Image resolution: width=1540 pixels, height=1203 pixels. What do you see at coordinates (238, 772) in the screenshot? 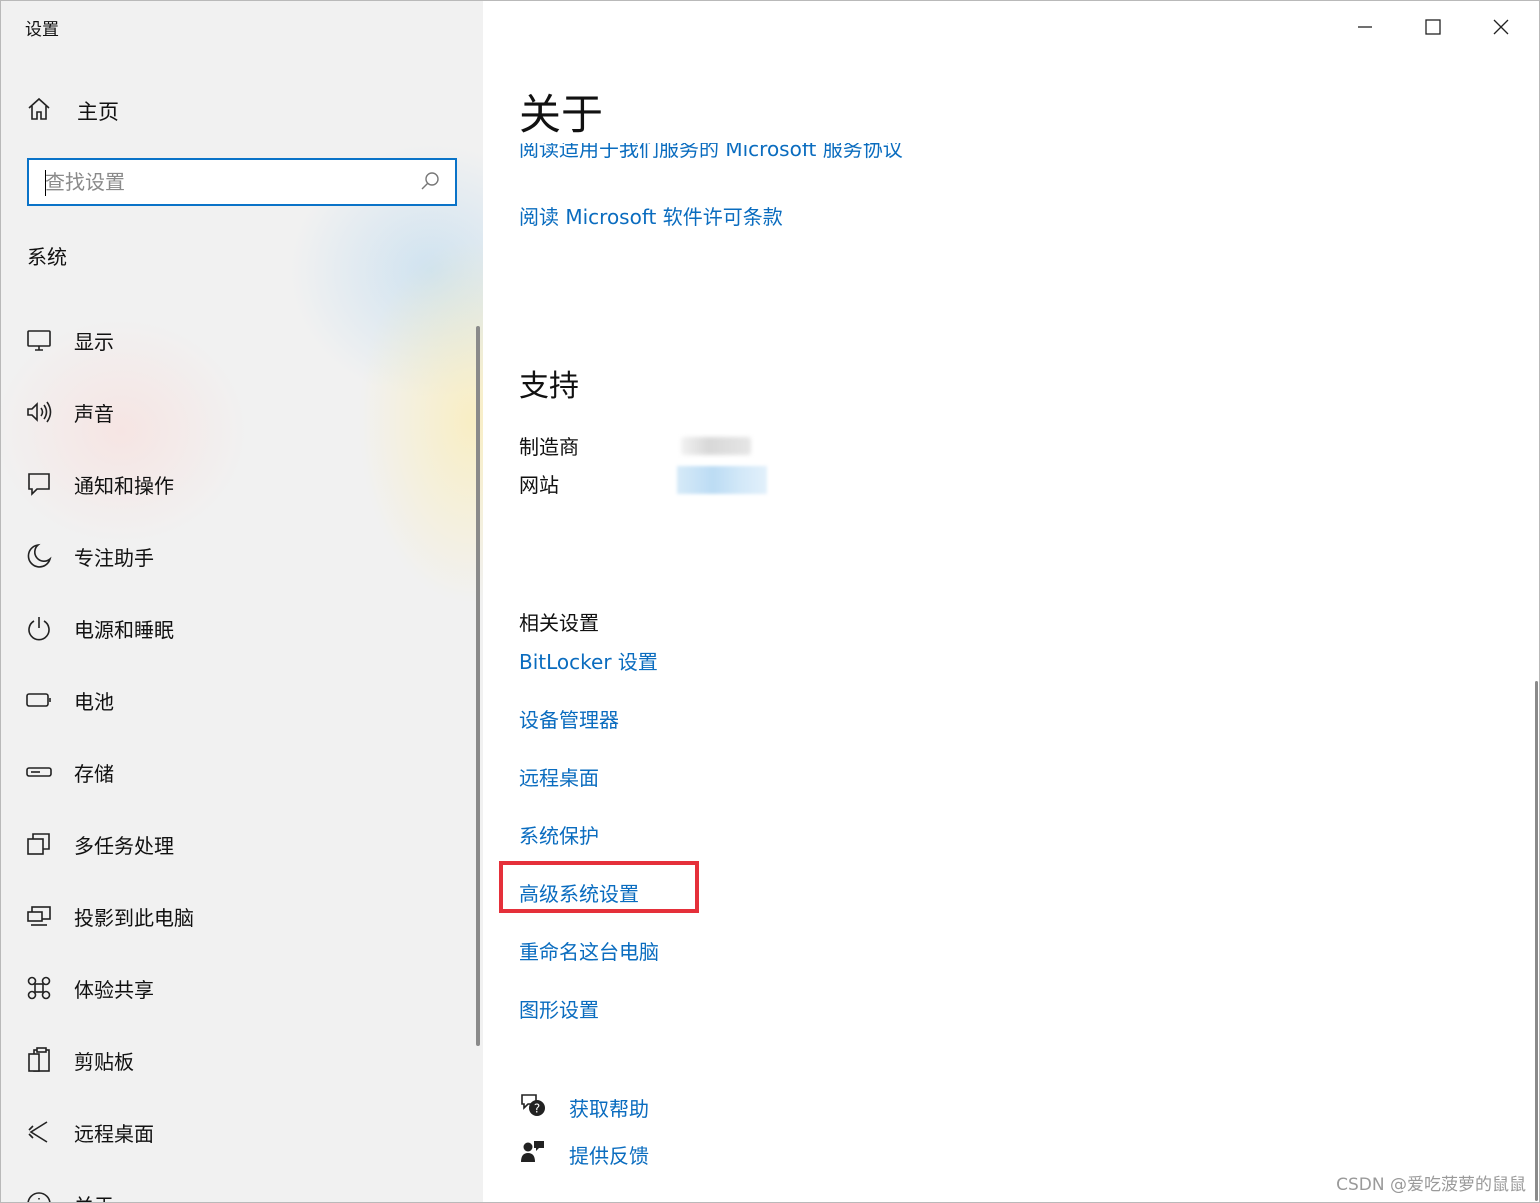
I see `sidebar-item-storage: 存储` at bounding box center [238, 772].